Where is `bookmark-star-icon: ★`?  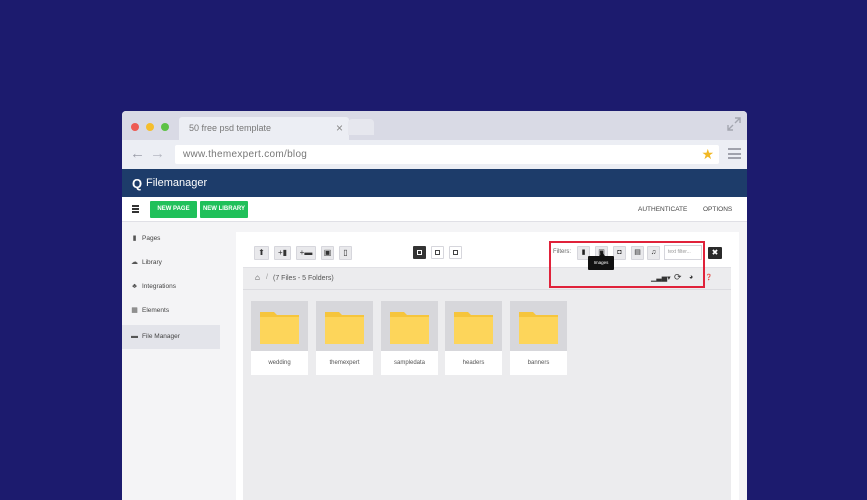 bookmark-star-icon: ★ is located at coordinates (707, 154).